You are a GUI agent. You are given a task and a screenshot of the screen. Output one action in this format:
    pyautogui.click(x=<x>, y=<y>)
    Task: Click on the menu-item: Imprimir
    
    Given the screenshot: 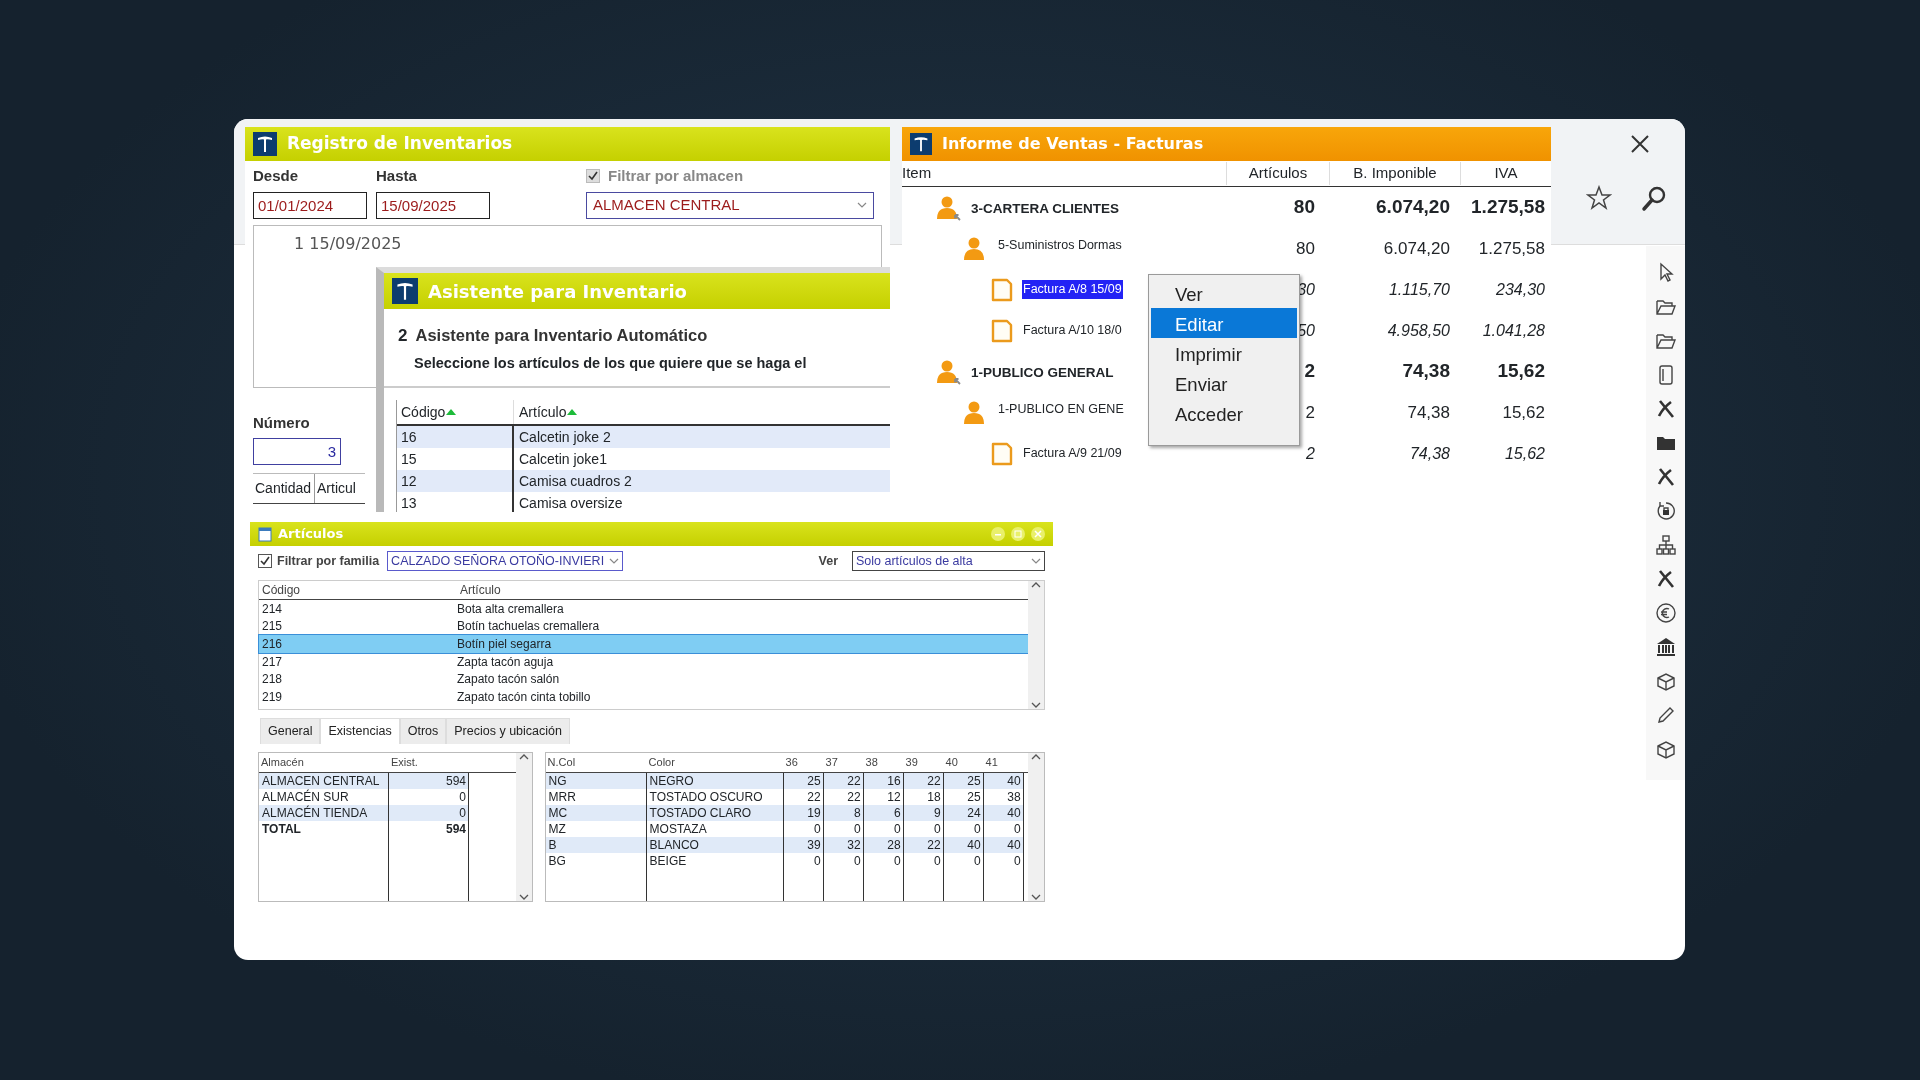 What is the action you would take?
    pyautogui.click(x=1224, y=353)
    